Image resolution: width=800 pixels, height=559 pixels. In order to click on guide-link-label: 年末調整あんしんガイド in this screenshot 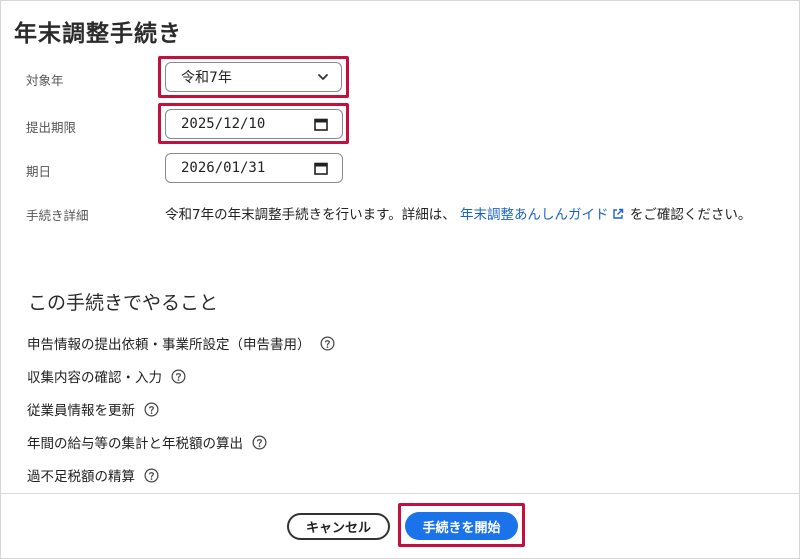, I will do `click(534, 215)`.